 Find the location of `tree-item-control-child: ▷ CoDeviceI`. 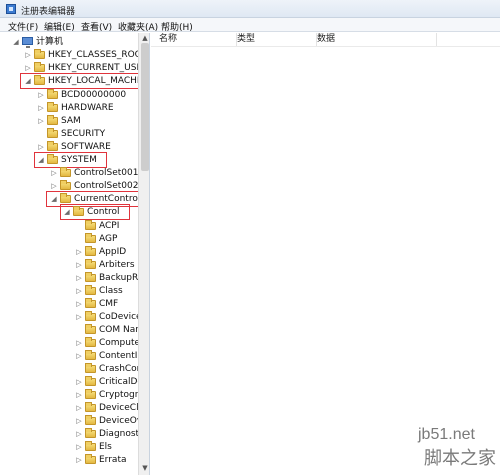

tree-item-control-child: ▷ CoDeviceI is located at coordinates (72, 317).